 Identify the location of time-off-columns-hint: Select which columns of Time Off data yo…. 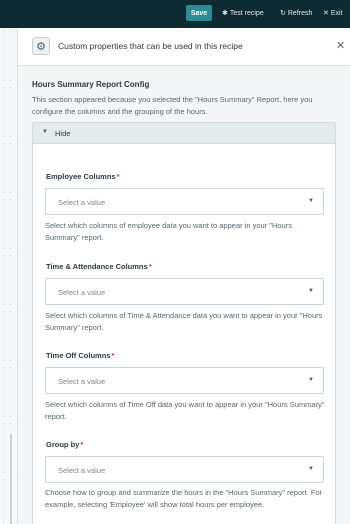
(185, 410).